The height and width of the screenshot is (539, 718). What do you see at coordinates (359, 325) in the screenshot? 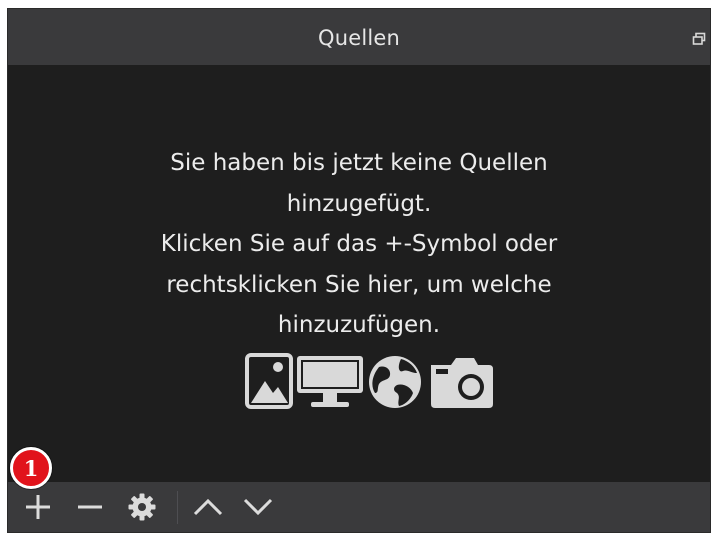
I see `empty-message-line: hinzuzufügen.` at bounding box center [359, 325].